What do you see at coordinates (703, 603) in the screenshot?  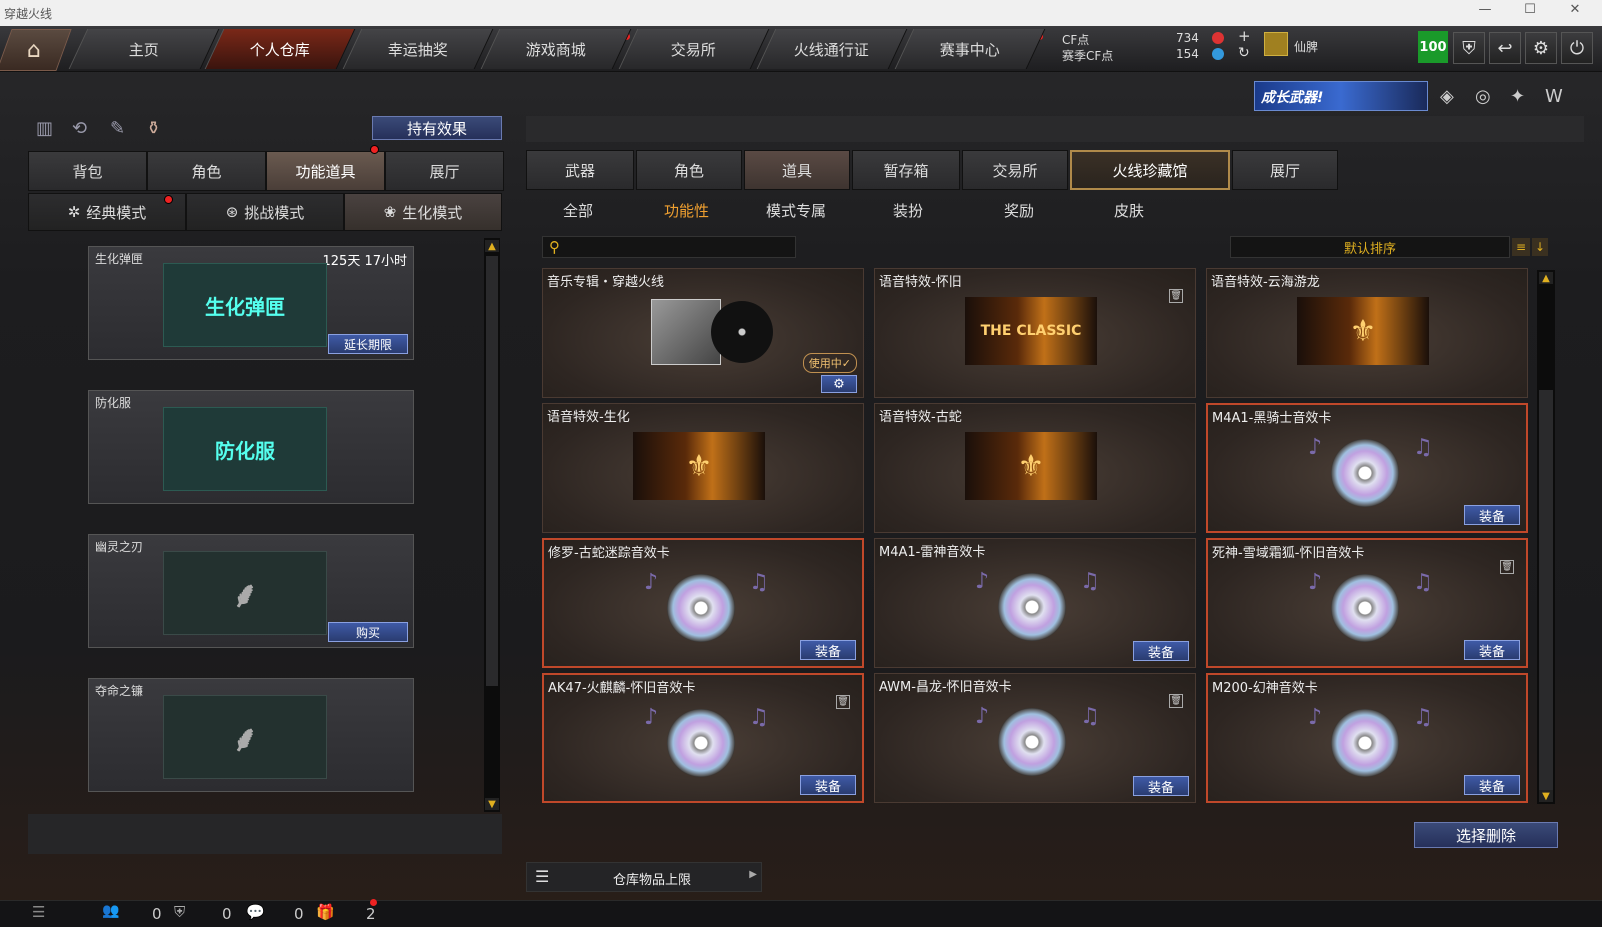 I see `inventory-item-card: 修罗-古蛇迷踪音效卡 ♪ ♫ 装备` at bounding box center [703, 603].